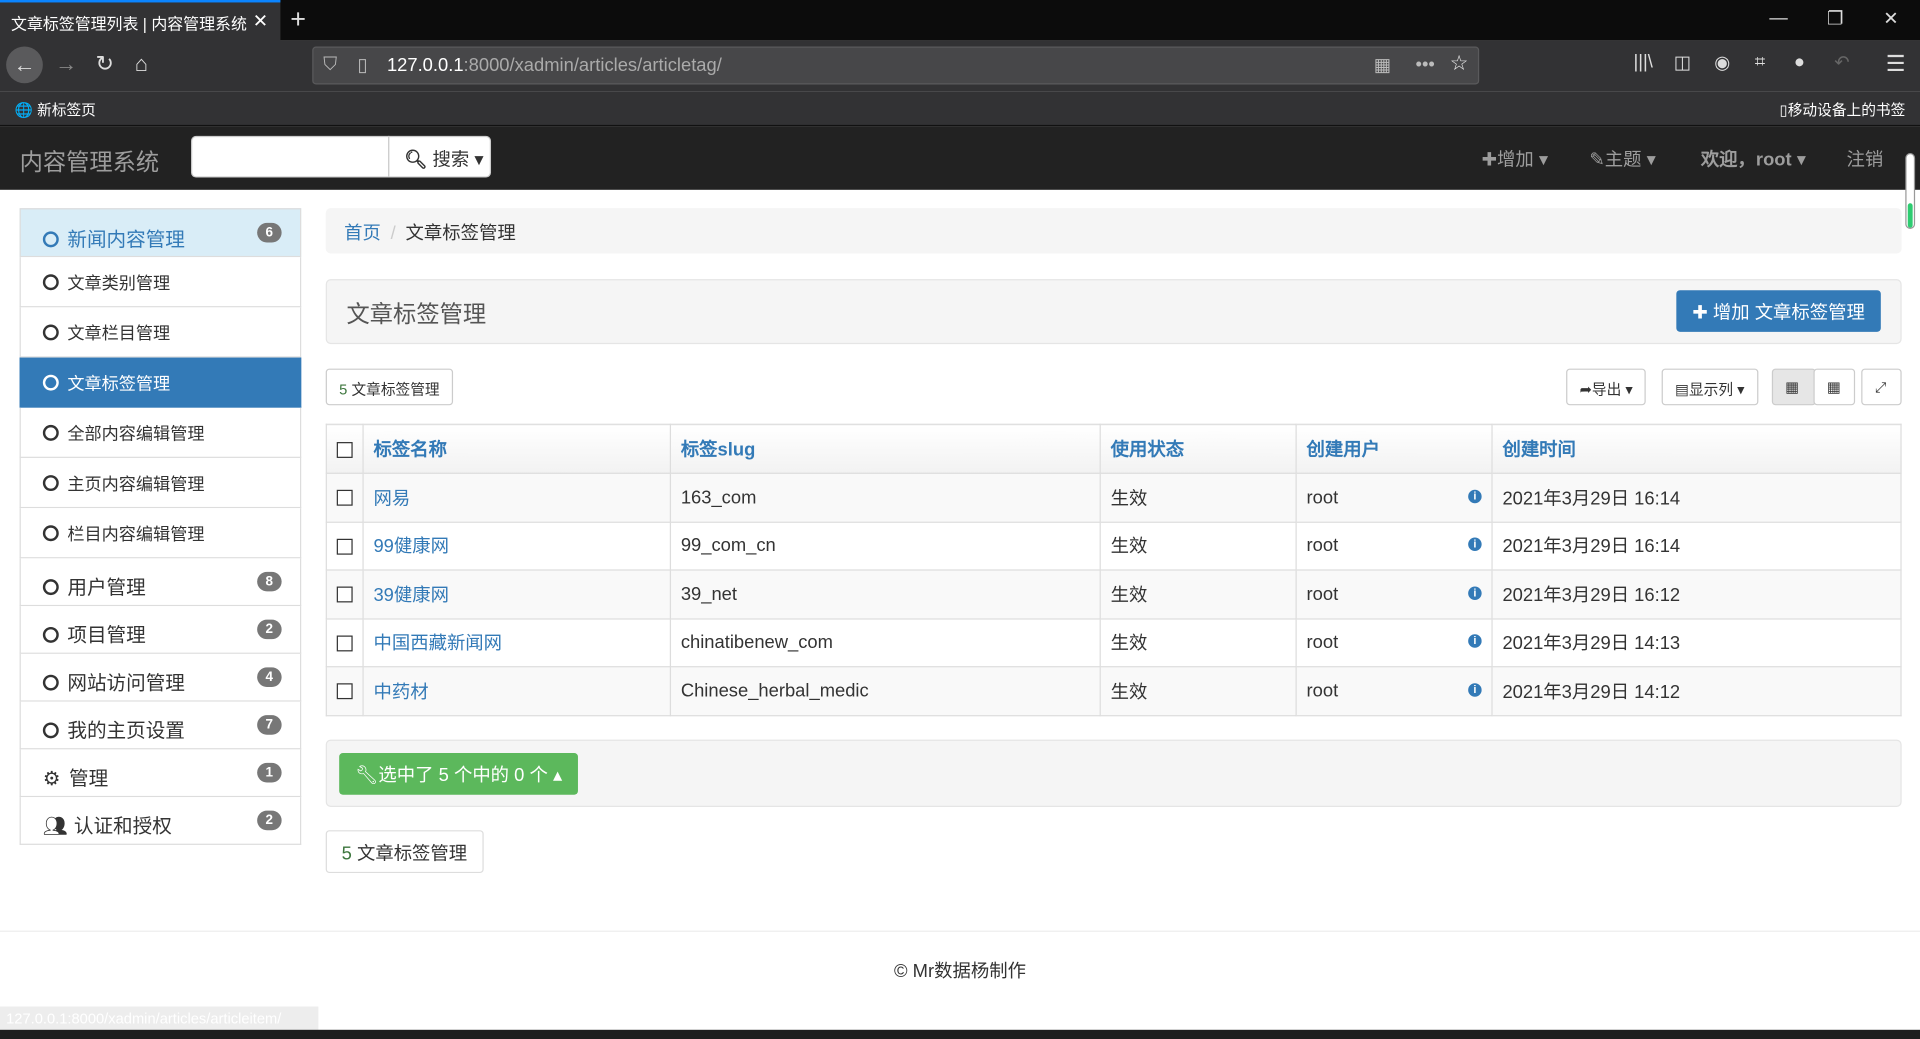 The height and width of the screenshot is (1039, 1920). What do you see at coordinates (55, 109) in the screenshot?
I see `bookmark-new-tab: 🌐 新标签页` at bounding box center [55, 109].